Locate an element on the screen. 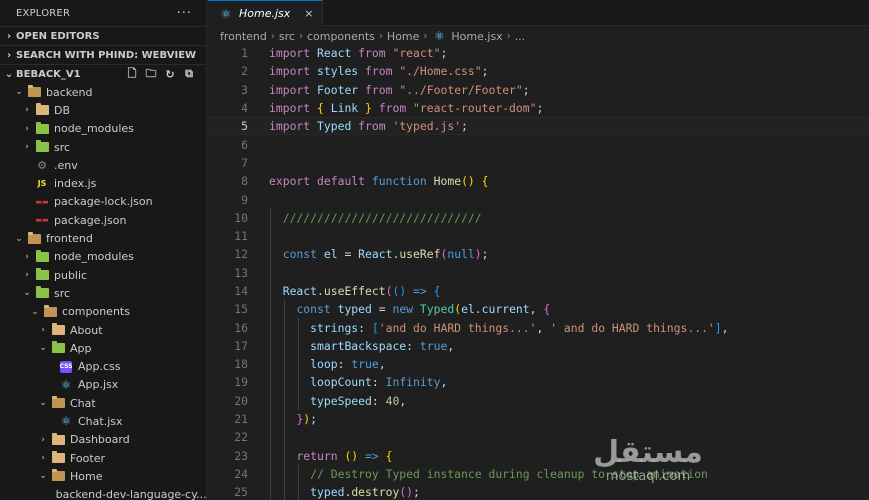  open-editors-section: › OPEN EDITORS is located at coordinates (103, 35).